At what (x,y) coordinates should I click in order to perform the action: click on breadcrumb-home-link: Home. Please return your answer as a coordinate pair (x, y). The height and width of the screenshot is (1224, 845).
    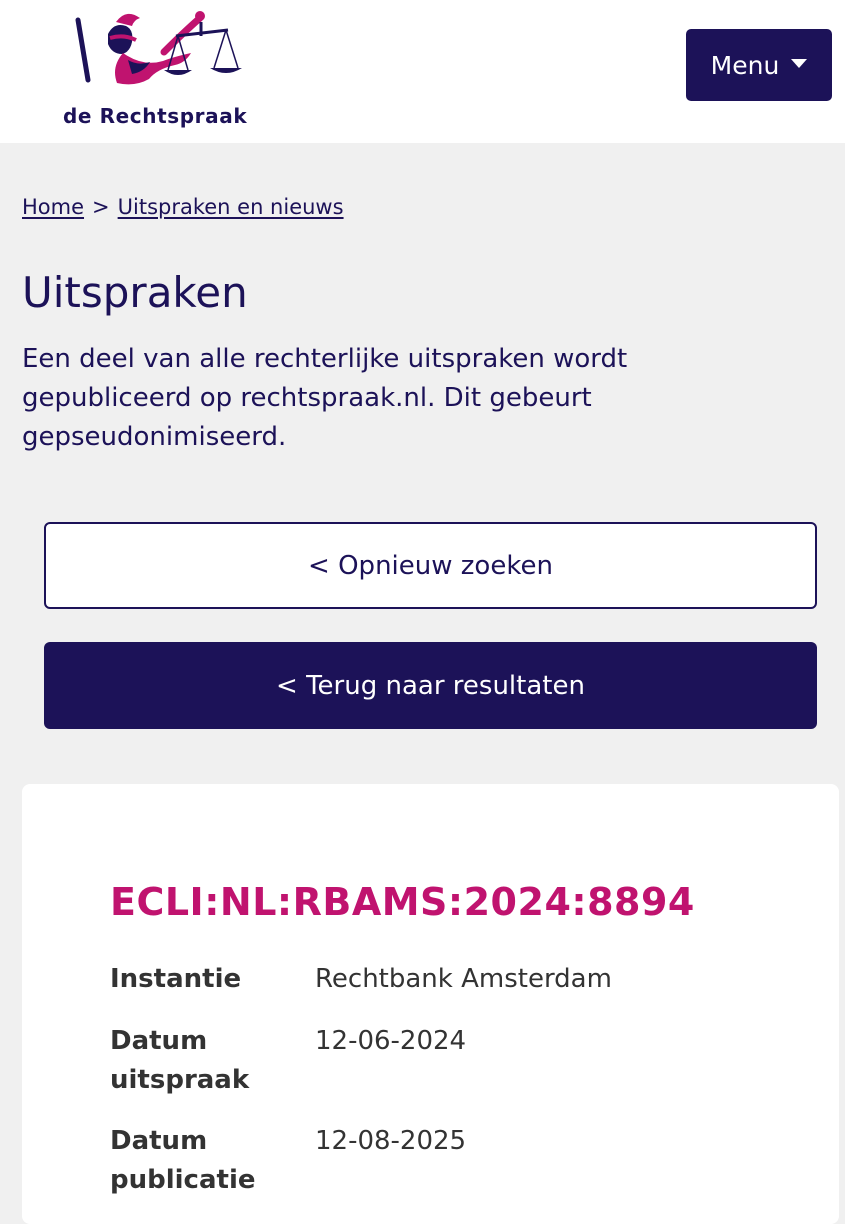
    Looking at the image, I should click on (53, 207).